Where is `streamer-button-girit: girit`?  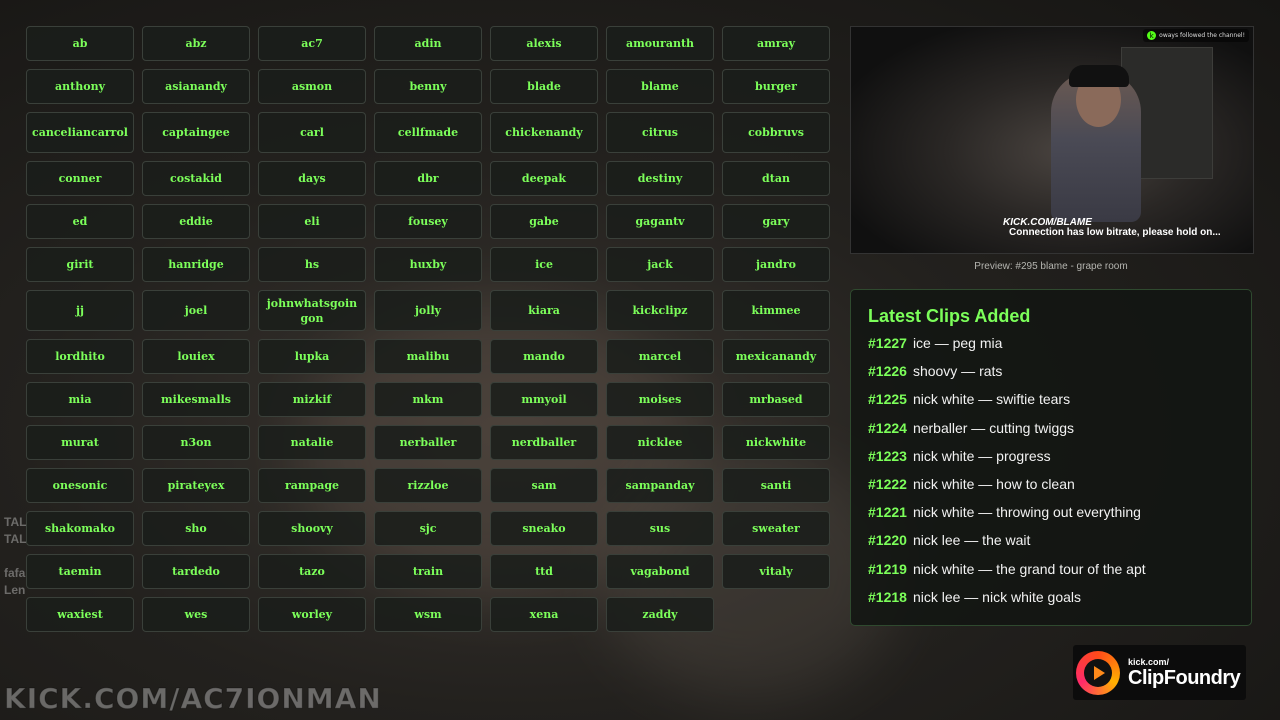 streamer-button-girit: girit is located at coordinates (80, 264).